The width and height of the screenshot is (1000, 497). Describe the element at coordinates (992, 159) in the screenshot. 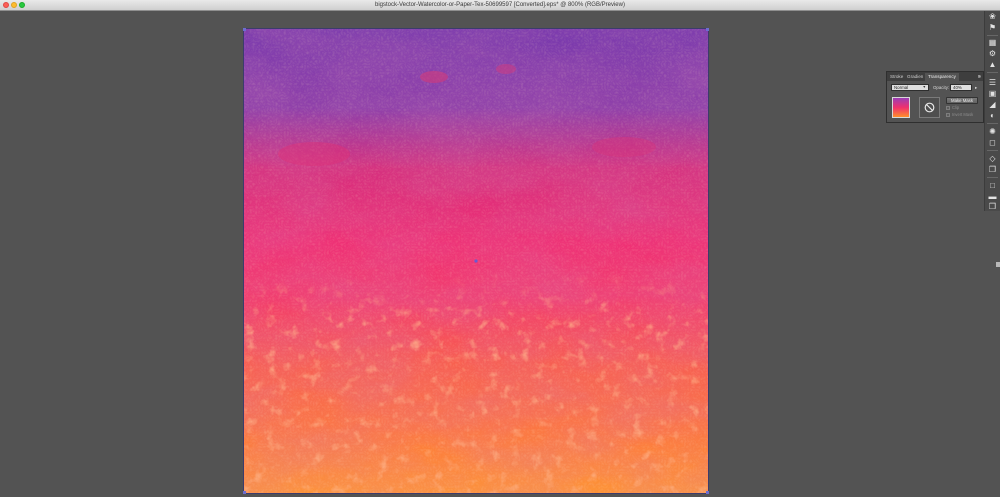

I see `layers-icon: ◇` at that location.